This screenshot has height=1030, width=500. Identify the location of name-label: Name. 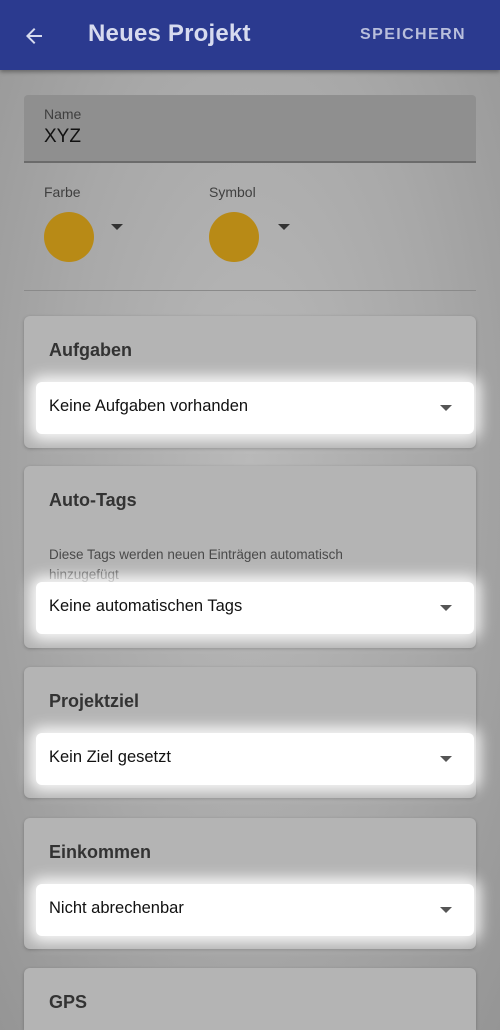
(63, 114).